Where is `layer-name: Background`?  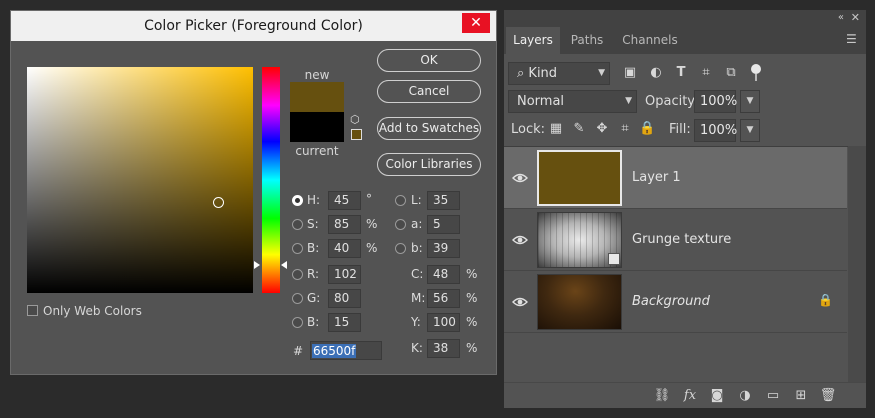 layer-name: Background is located at coordinates (671, 301).